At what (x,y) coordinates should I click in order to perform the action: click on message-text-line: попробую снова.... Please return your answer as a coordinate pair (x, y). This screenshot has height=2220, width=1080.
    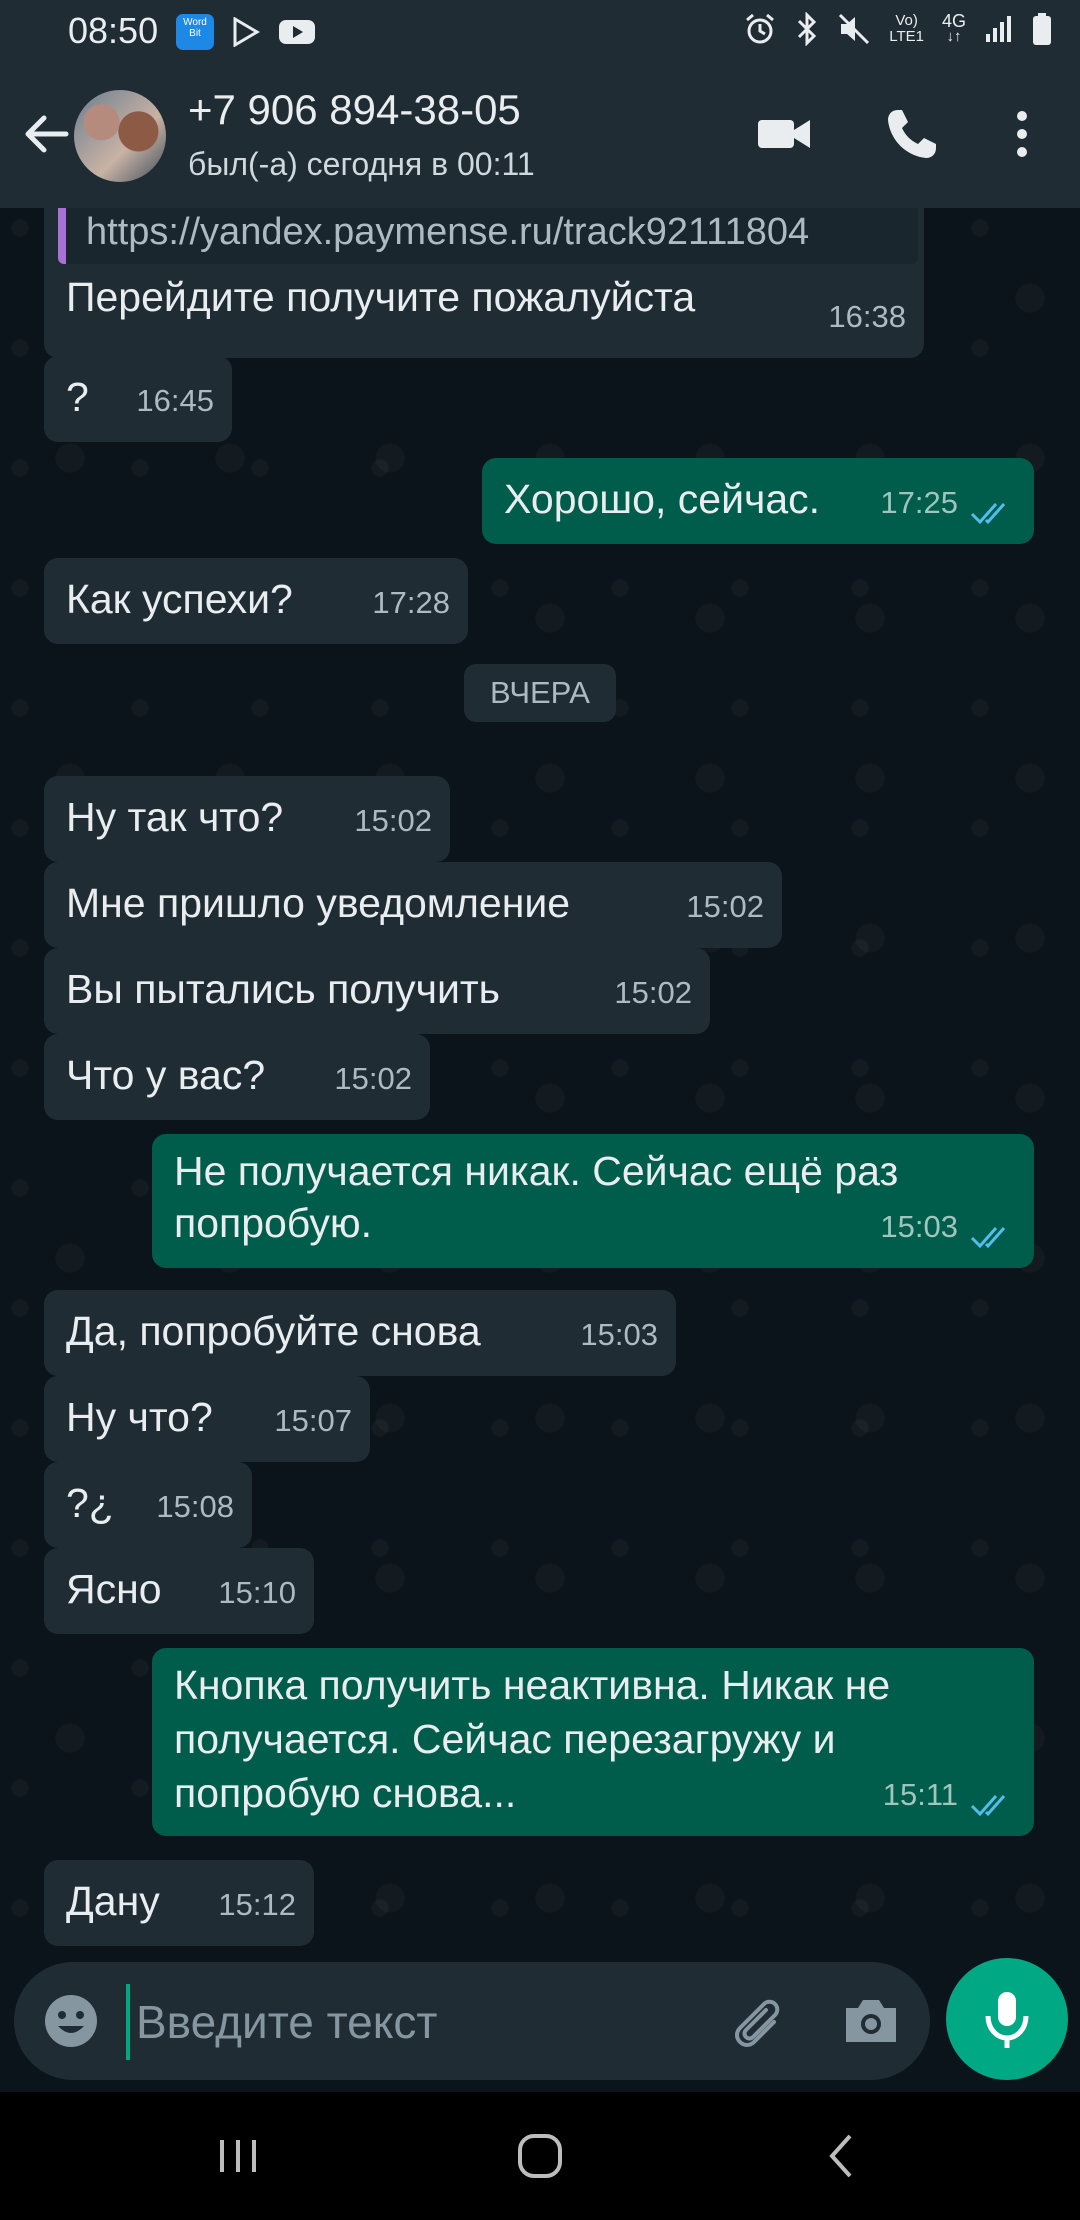
    Looking at the image, I should click on (345, 1793).